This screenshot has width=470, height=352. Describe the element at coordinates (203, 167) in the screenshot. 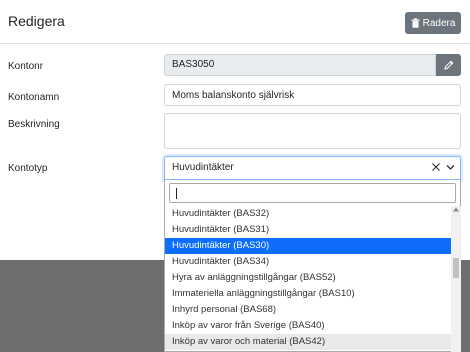

I see `kontotyp-selected-value: Huvudintäkter` at that location.